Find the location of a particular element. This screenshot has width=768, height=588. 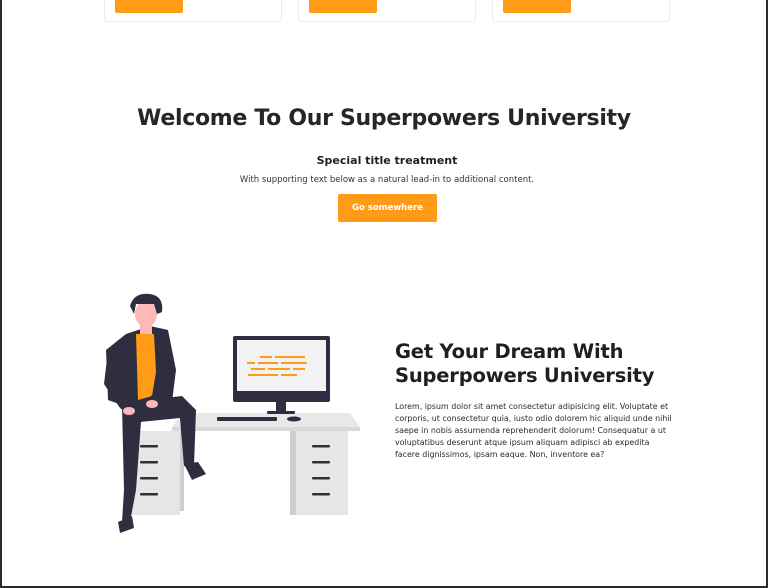

feature-title-line-2: Superpowers University is located at coordinates (525, 375).